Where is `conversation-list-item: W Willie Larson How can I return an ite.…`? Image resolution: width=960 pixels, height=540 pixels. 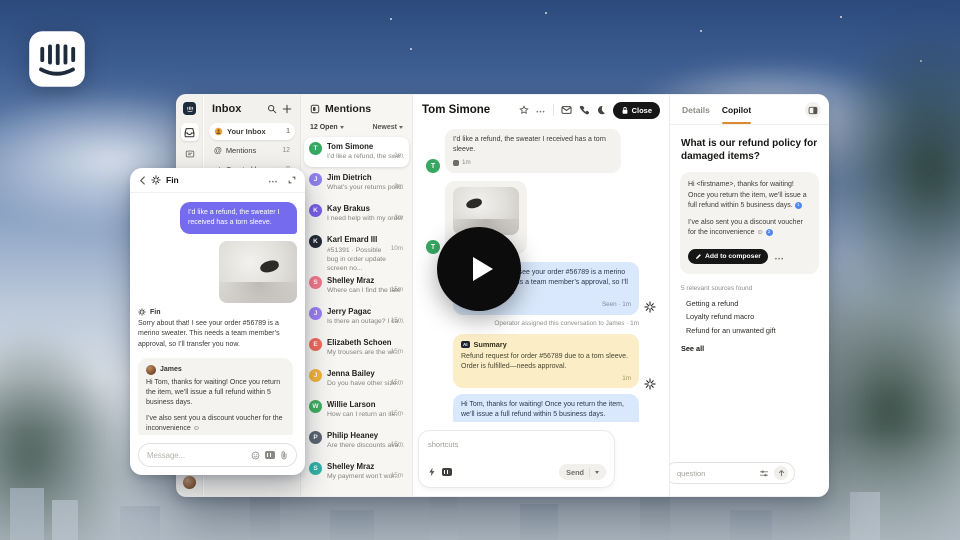
conversation-list-item: W Willie Larson How can I return an ite.… is located at coordinates (356, 410).